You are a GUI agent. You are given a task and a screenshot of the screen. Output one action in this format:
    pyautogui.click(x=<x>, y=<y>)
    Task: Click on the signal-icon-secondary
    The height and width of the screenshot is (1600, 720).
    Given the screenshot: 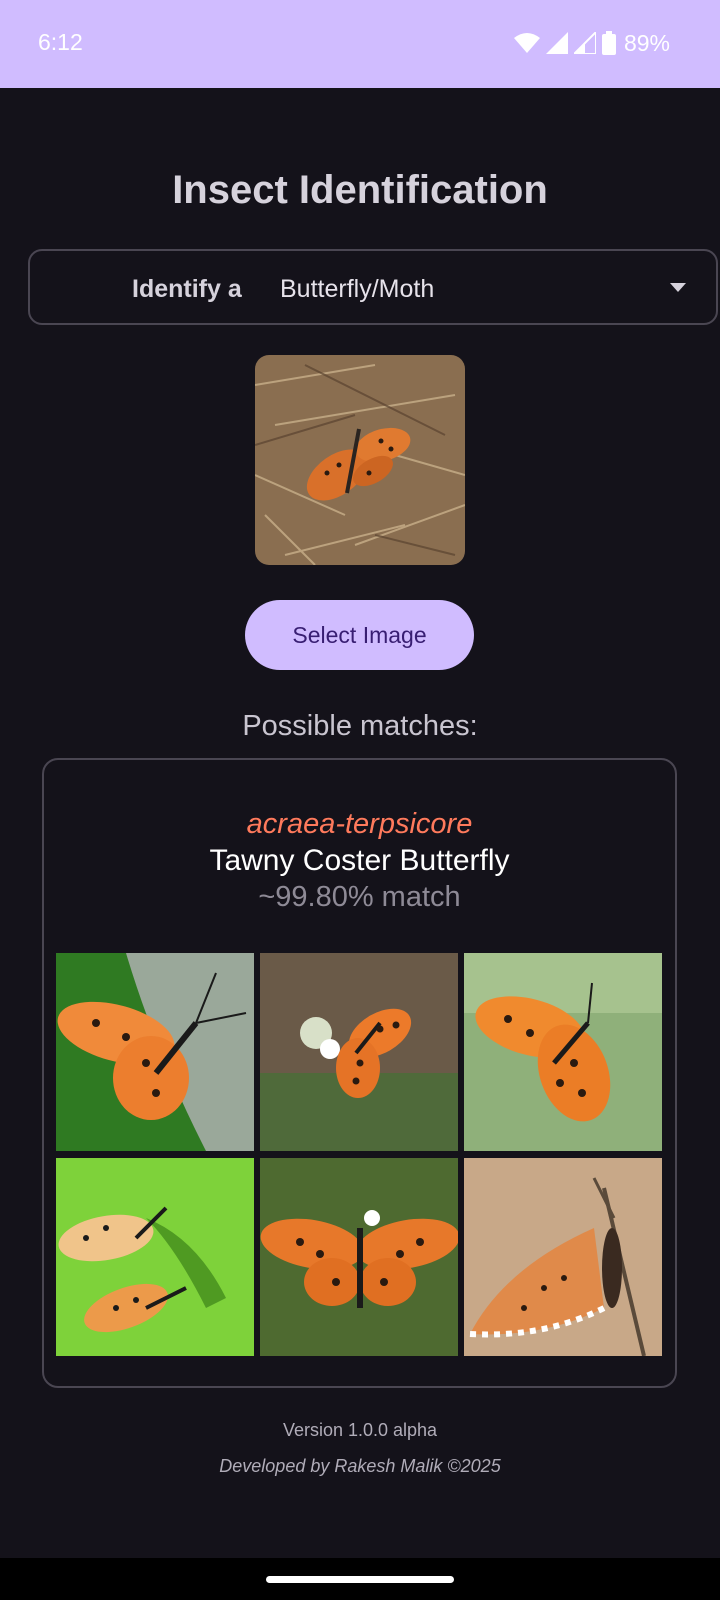 What is the action you would take?
    pyautogui.click(x=584, y=43)
    